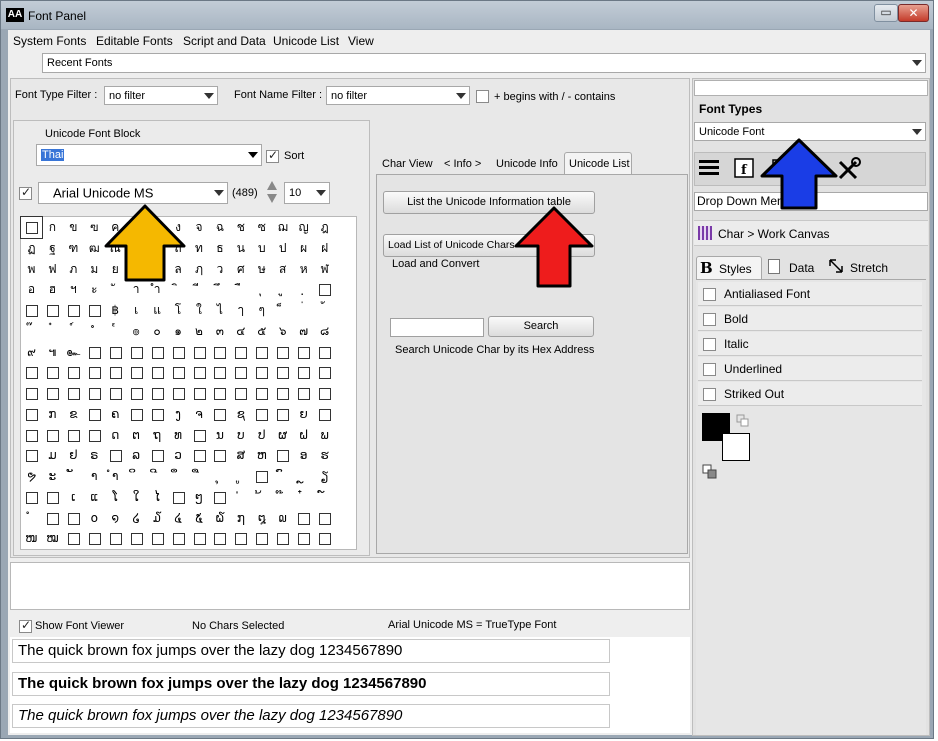 The height and width of the screenshot is (741, 938). Describe the element at coordinates (482, 96) in the screenshot. I see `begins-with-checkbox` at that location.